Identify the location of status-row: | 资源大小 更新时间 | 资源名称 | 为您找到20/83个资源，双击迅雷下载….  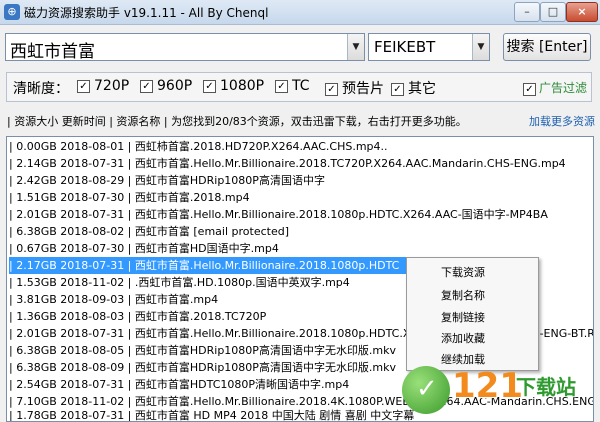
(301, 122).